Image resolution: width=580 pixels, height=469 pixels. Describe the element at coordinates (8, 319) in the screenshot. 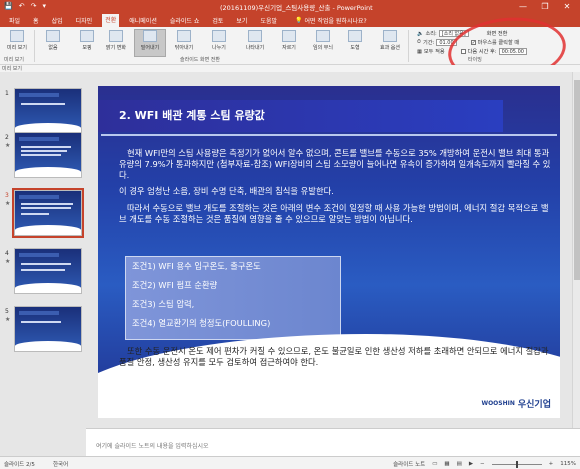

I see `thumb-transition-star: ★` at that location.